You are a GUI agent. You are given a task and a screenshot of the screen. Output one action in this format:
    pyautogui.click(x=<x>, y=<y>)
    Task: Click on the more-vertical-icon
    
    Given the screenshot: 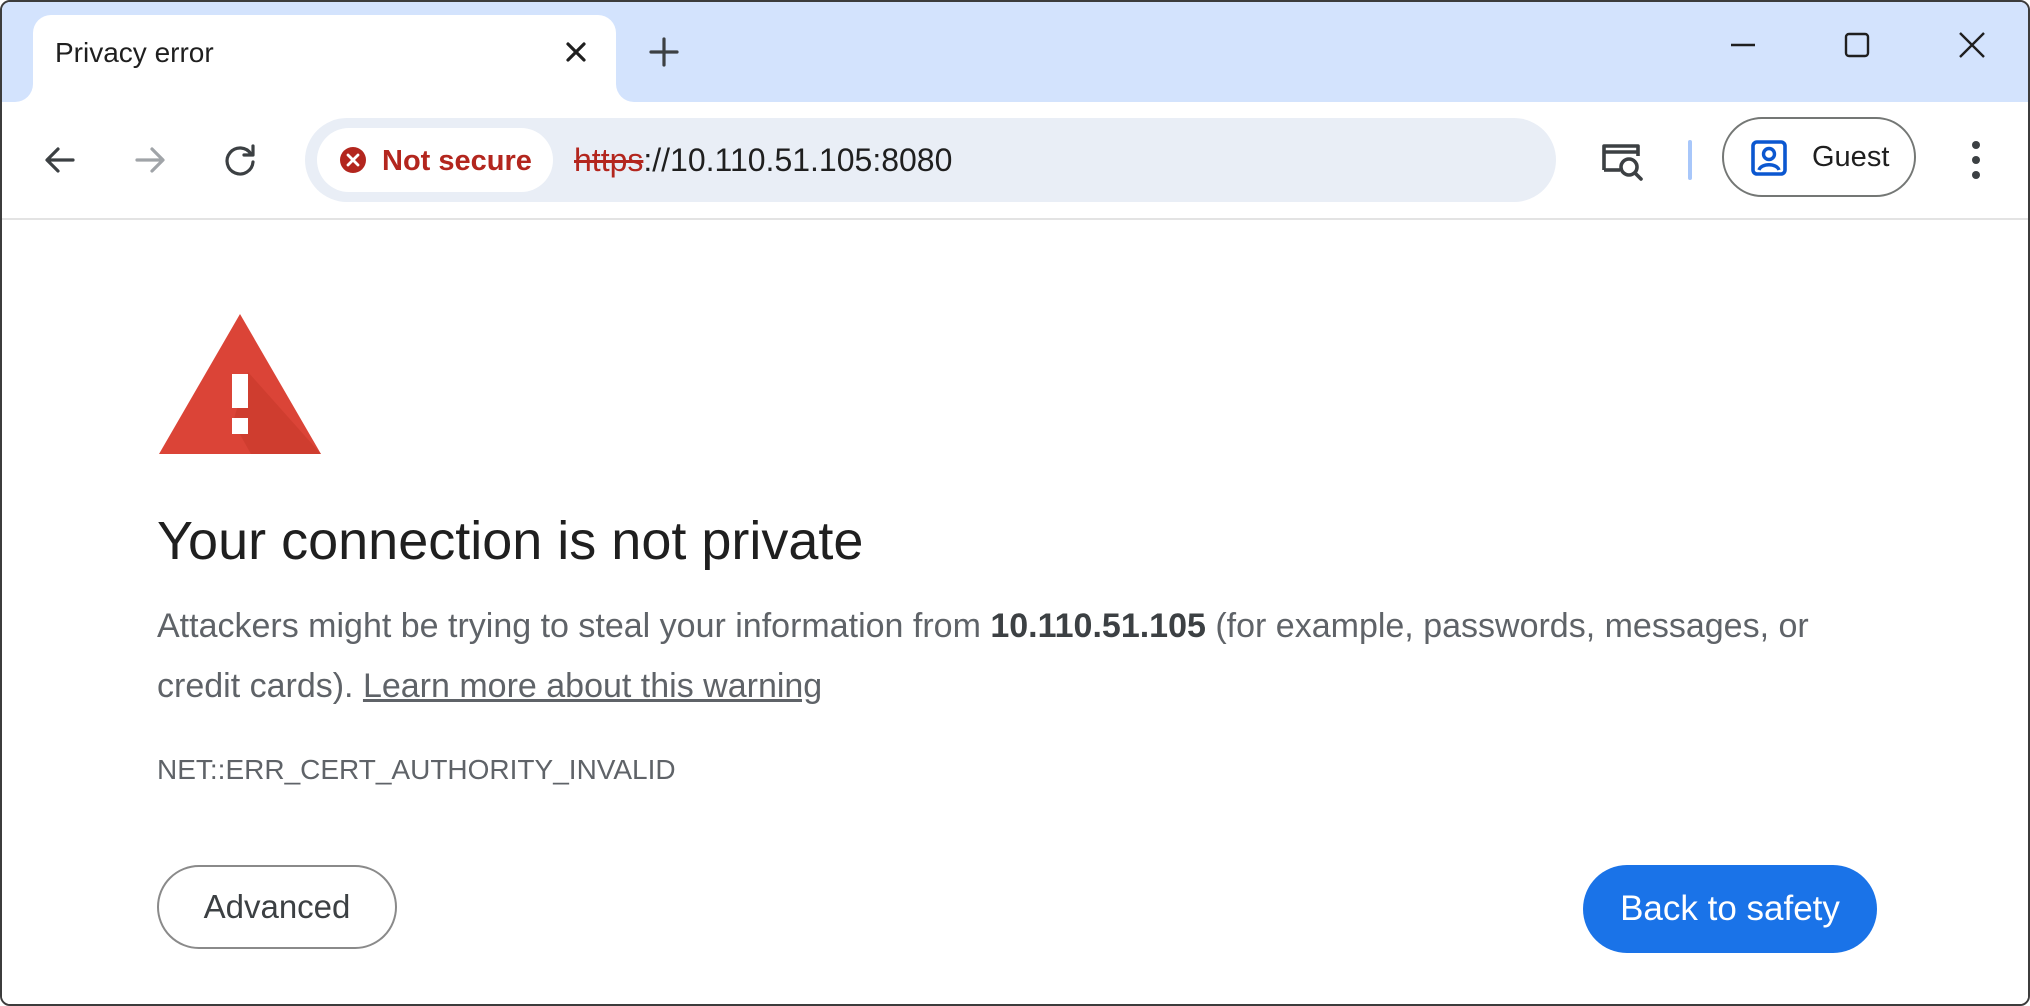 What is the action you would take?
    pyautogui.click(x=1976, y=160)
    